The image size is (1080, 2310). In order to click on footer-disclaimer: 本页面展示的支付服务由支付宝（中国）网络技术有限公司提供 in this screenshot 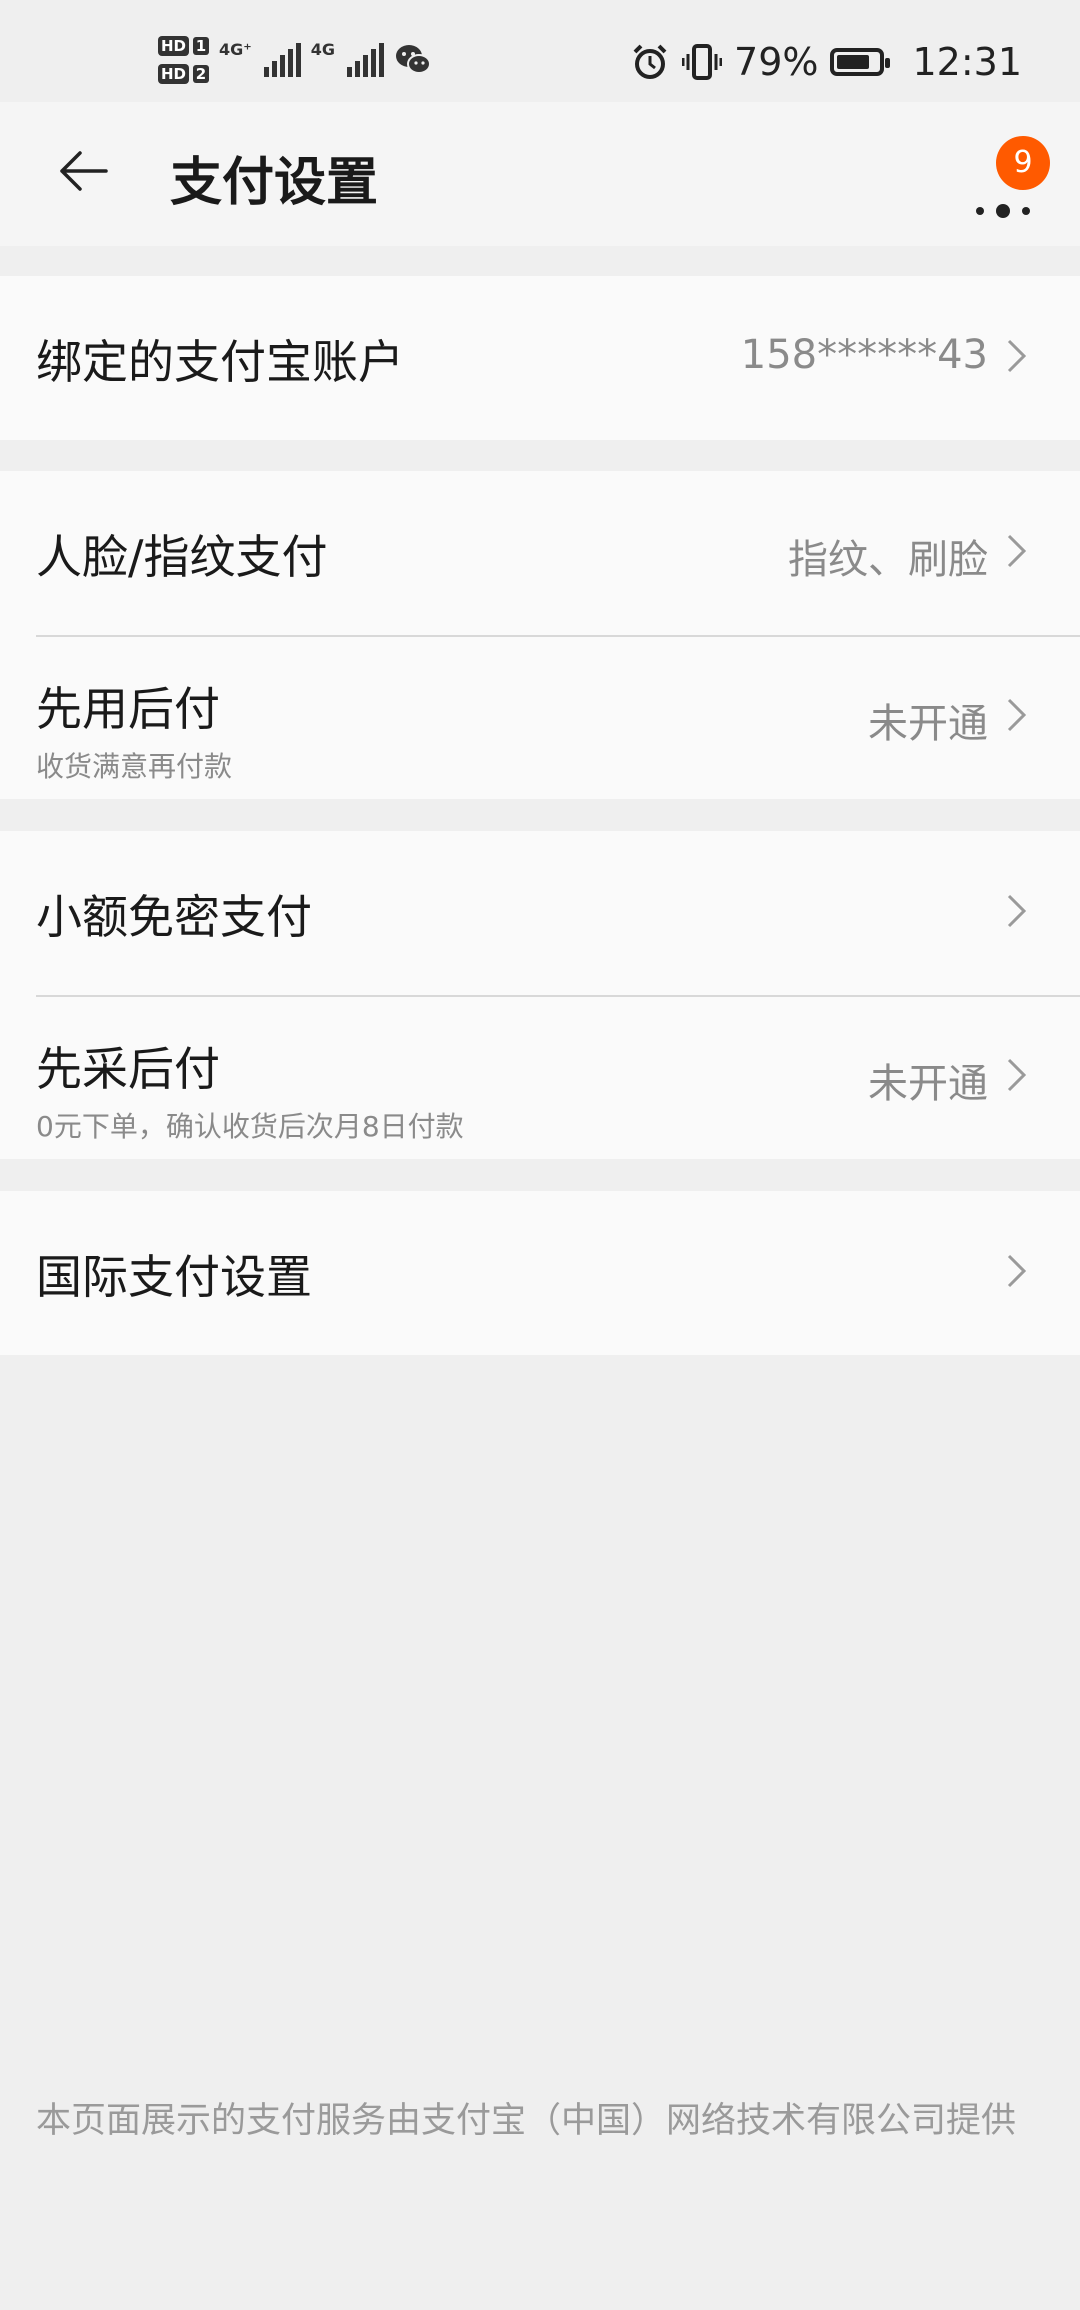, I will do `click(526, 2121)`.